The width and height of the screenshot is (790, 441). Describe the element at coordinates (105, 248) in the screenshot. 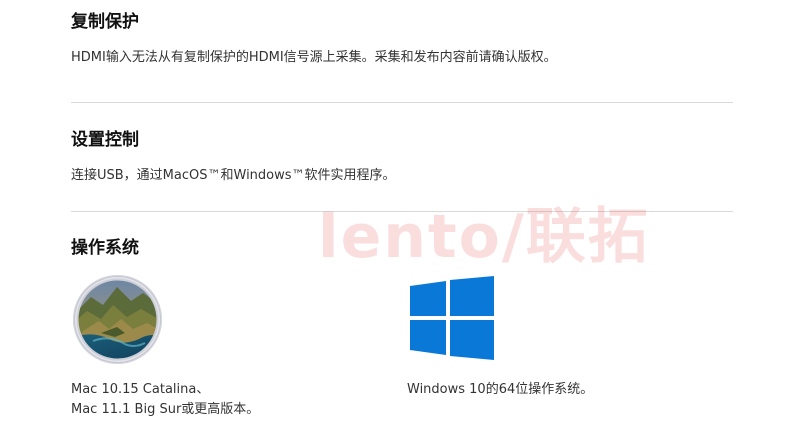

I see `operating-system-title: 操作系统` at that location.